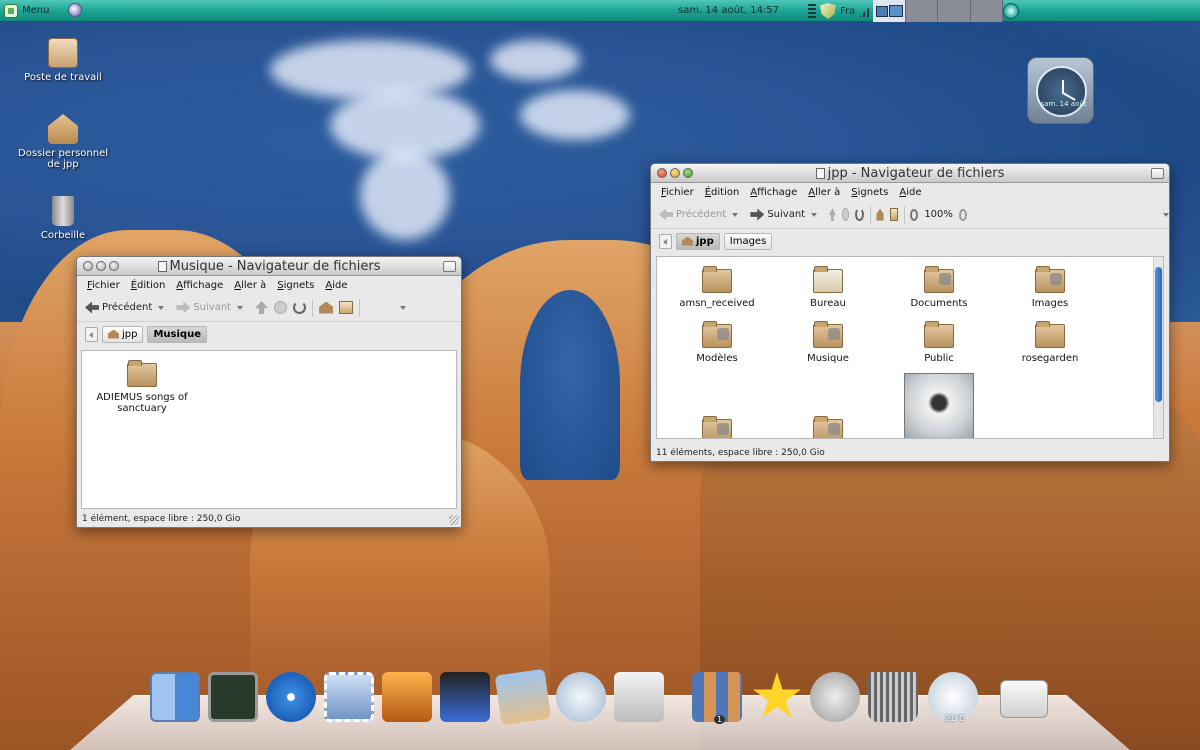 The width and height of the screenshot is (1200, 750). I want to click on stamp-bird-icon, so click(349, 697).